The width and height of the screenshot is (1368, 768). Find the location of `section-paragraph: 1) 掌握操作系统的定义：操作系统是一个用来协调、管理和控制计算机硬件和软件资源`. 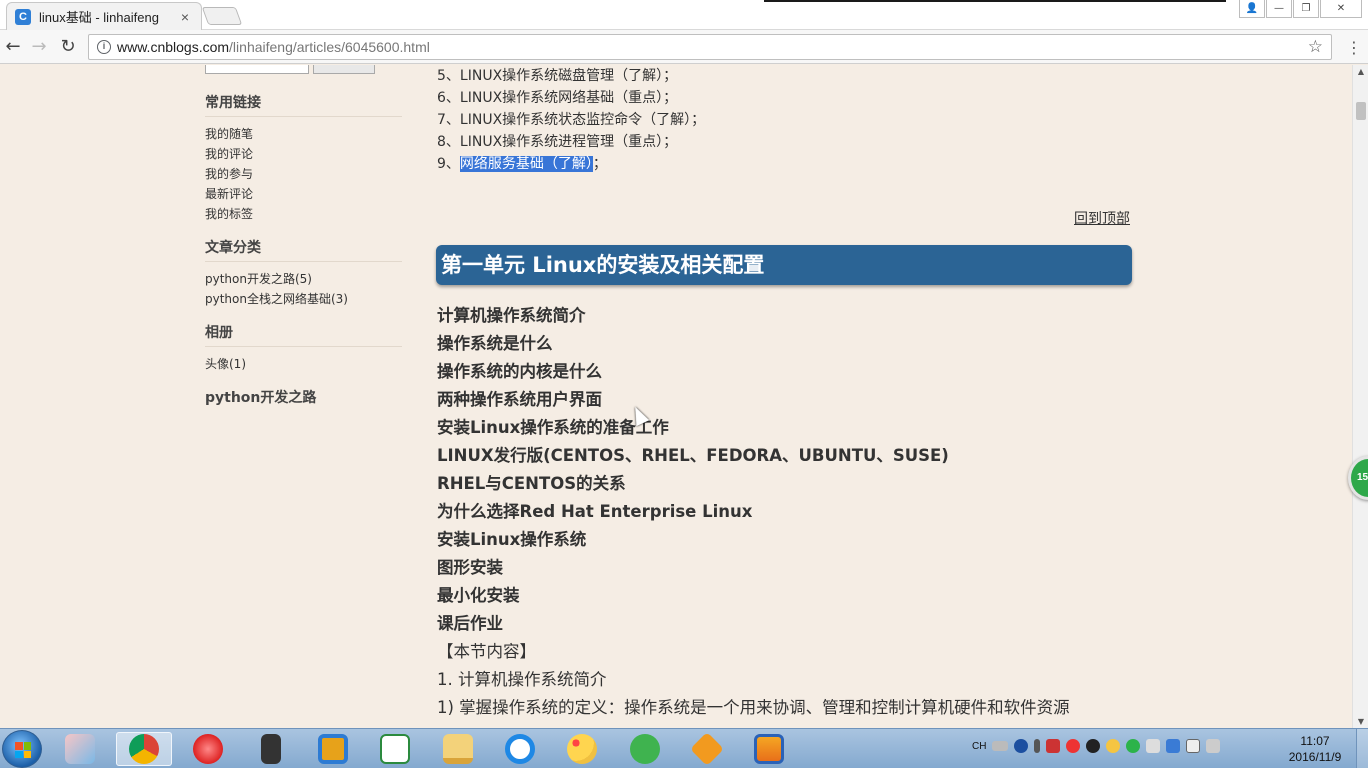

section-paragraph: 1) 掌握操作系统的定义：操作系统是一个用来协调、管理和控制计算机硬件和软件资源 is located at coordinates (753, 707).